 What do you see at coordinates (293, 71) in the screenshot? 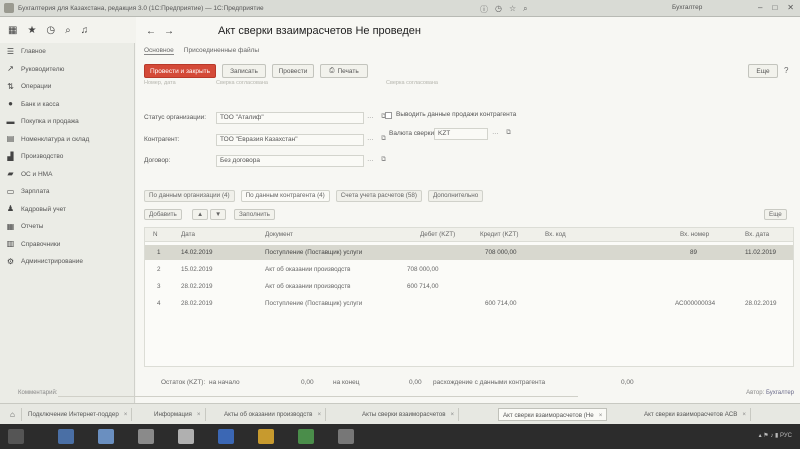
I see `post-button: Провести` at bounding box center [293, 71].